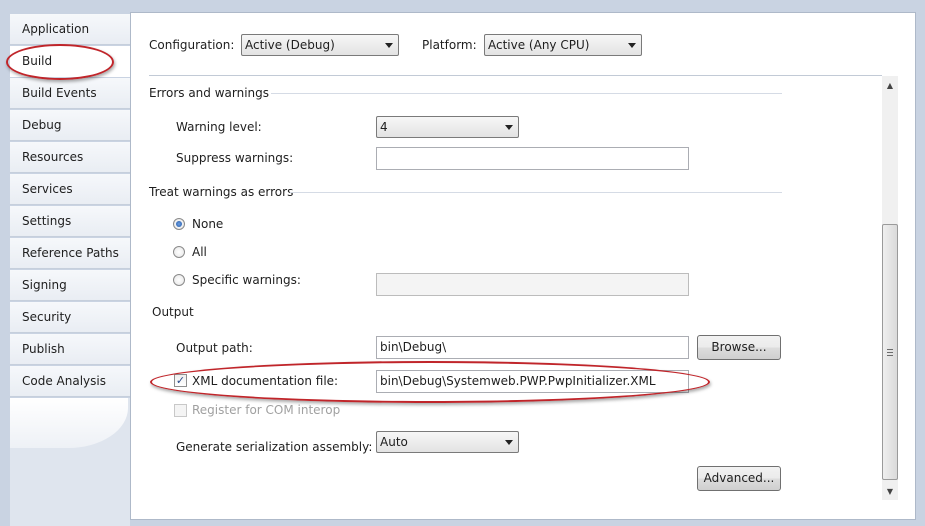 This screenshot has height=526, width=925. I want to click on tab-label: Settings, so click(47, 221).